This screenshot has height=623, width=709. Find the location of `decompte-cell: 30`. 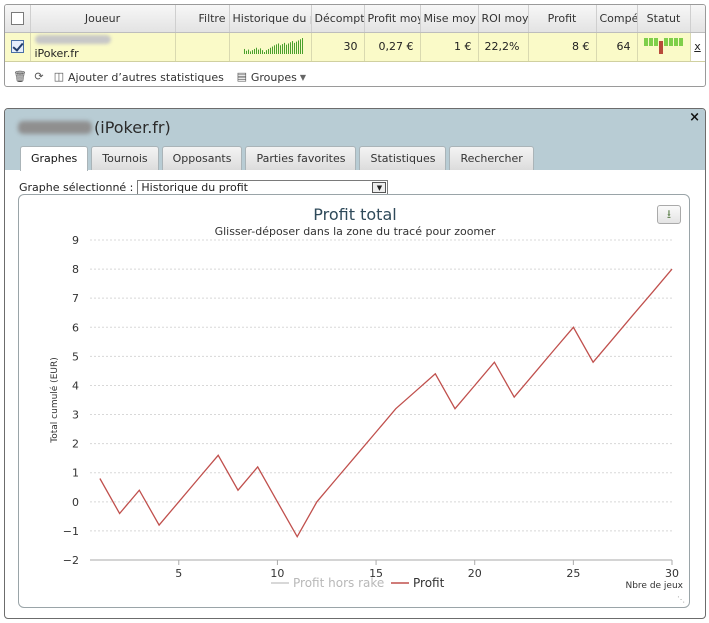

decompte-cell: 30 is located at coordinates (338, 47).